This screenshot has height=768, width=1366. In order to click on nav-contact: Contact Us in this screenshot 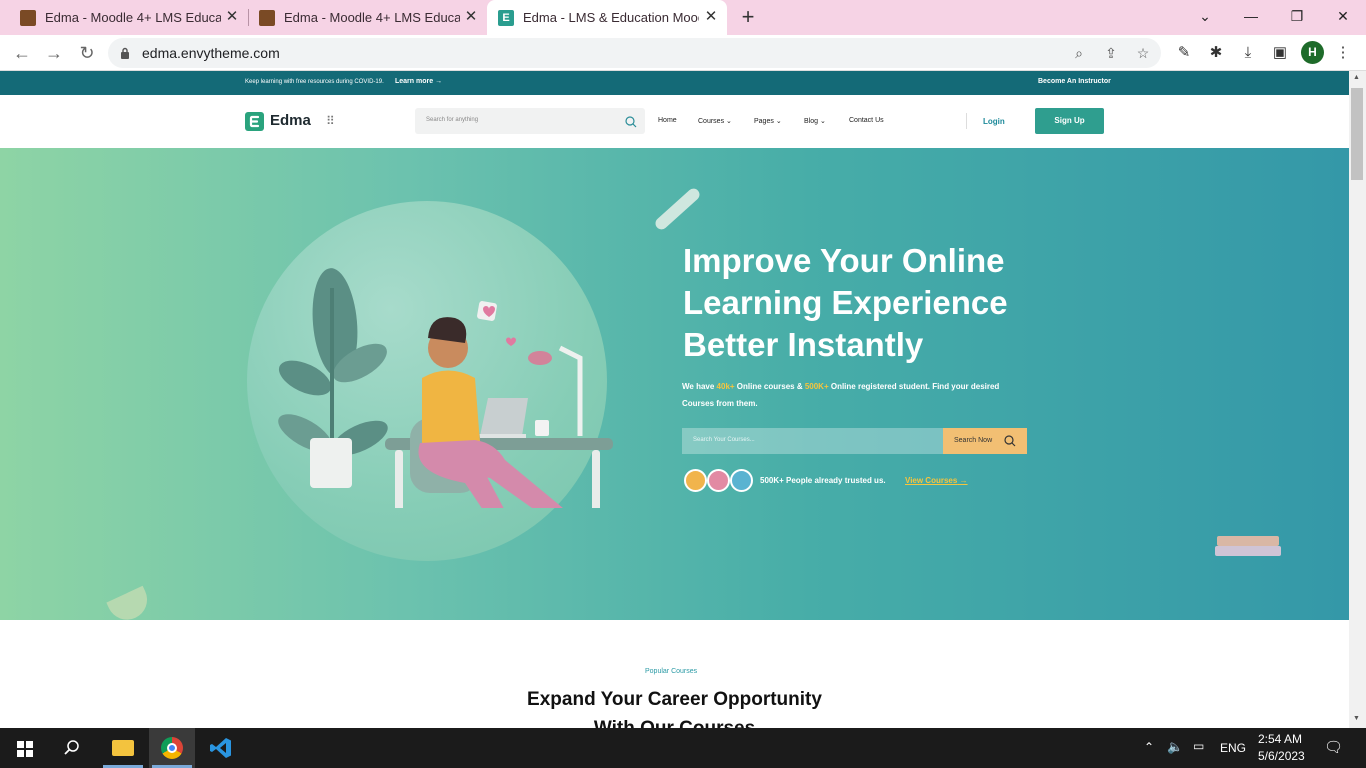, I will do `click(866, 120)`.